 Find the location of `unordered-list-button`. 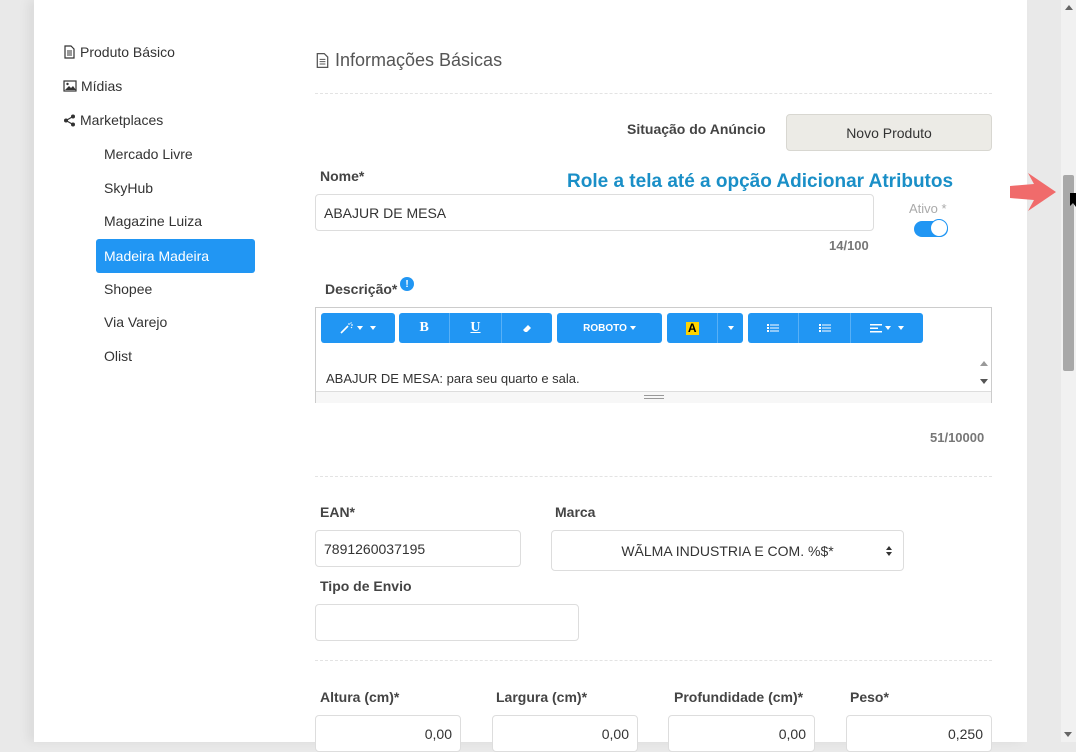

unordered-list-button is located at coordinates (773, 328).